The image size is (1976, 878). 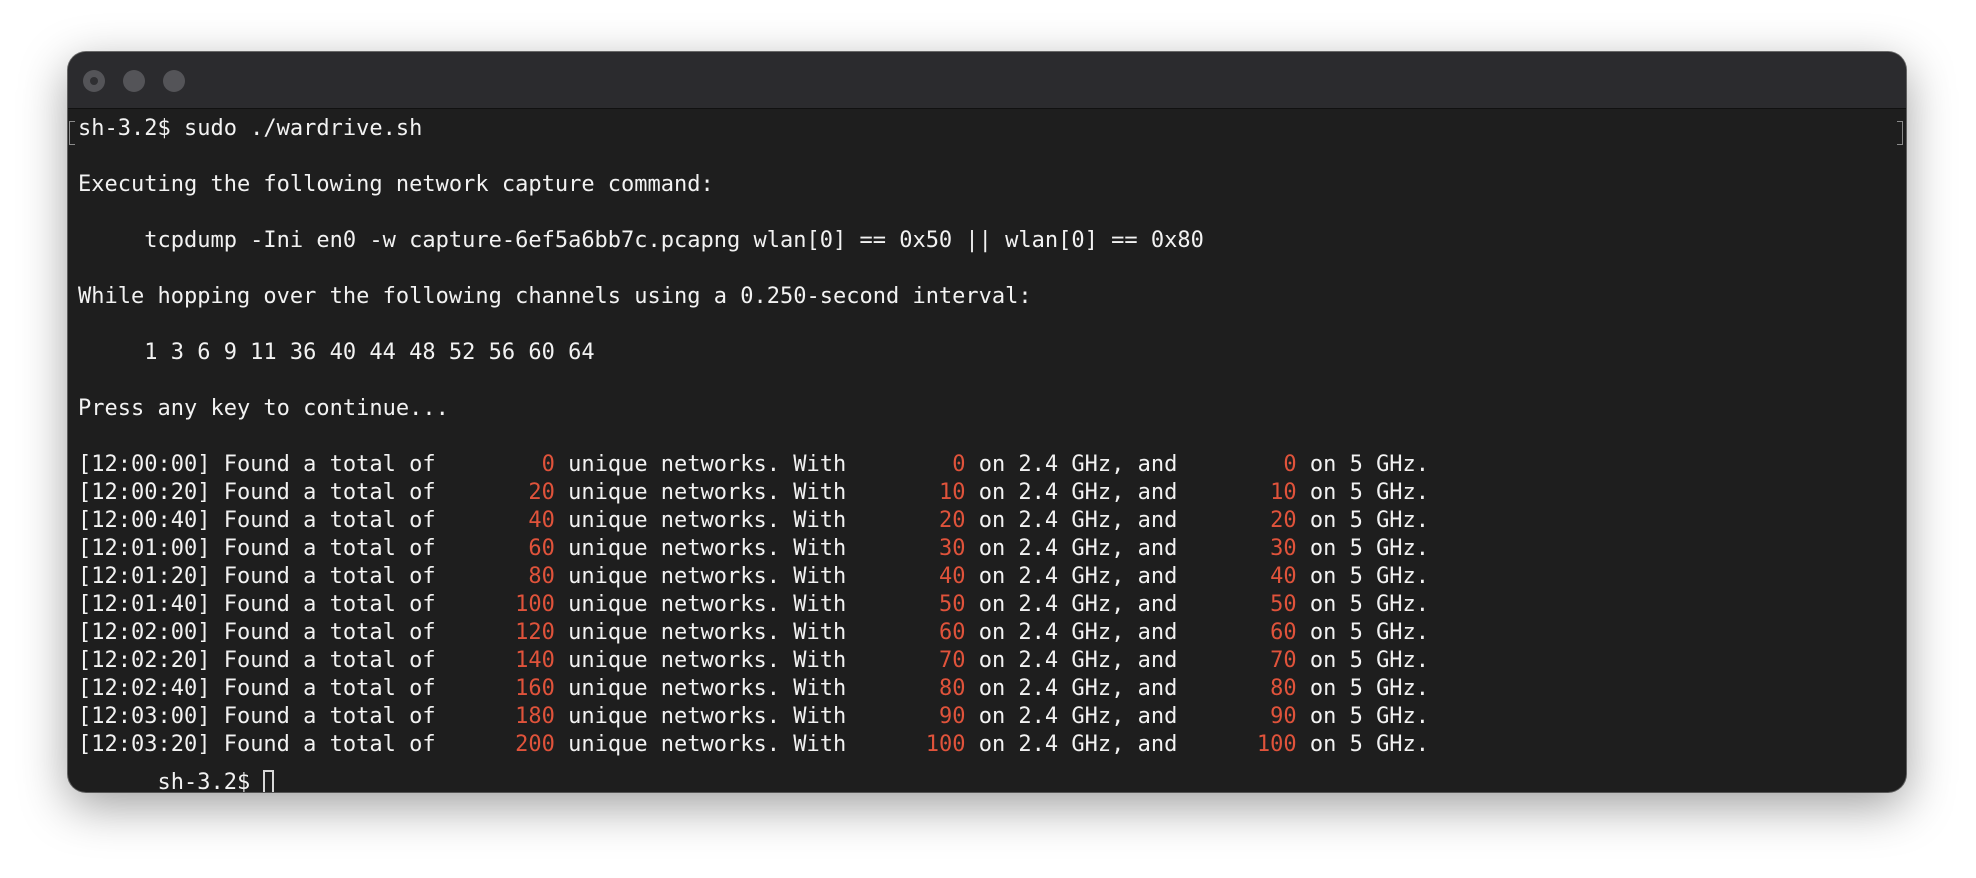 What do you see at coordinates (1243, 576) in the screenshot?
I see `log-5ghz-count: 40` at bounding box center [1243, 576].